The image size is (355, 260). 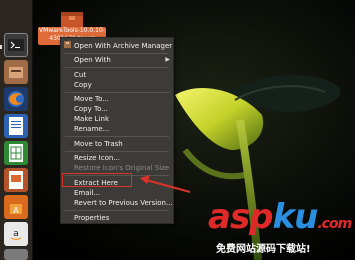 I want to click on menu-copy: Copy, so click(x=83, y=85).